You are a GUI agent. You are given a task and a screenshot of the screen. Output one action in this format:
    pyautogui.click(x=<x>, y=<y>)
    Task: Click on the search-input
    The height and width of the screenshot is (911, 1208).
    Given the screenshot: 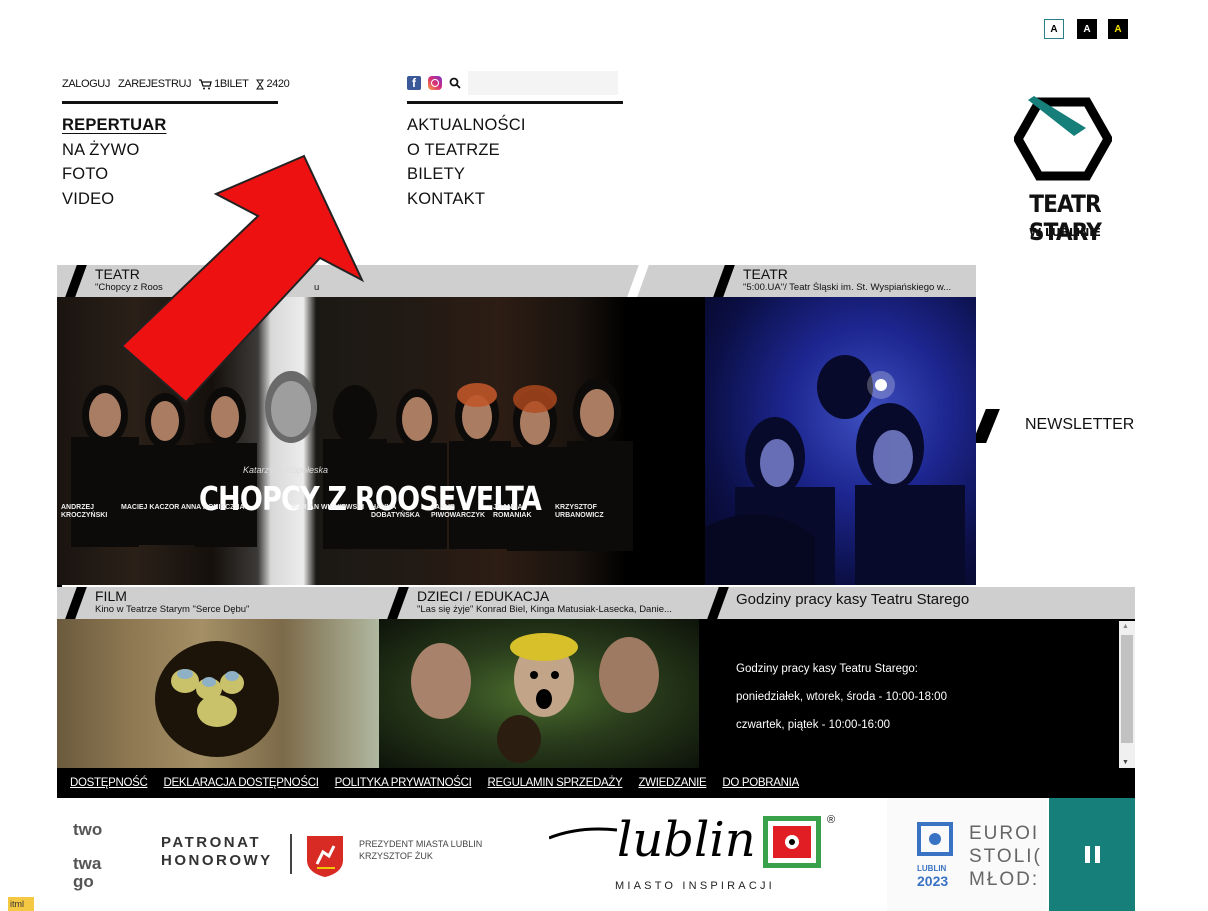 What is the action you would take?
    pyautogui.click(x=543, y=83)
    